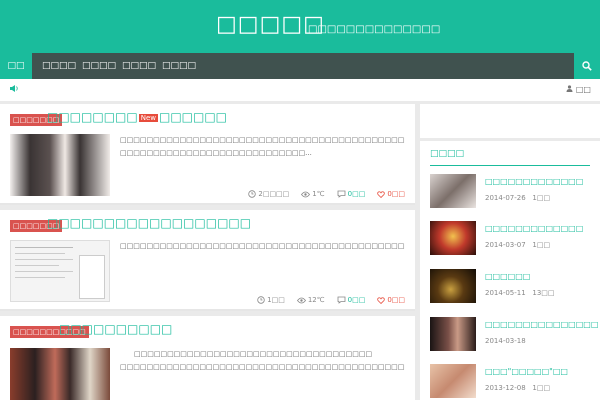 This screenshot has height=400, width=600. What do you see at coordinates (271, 300) in the screenshot?
I see `post-date: 1□□` at bounding box center [271, 300].